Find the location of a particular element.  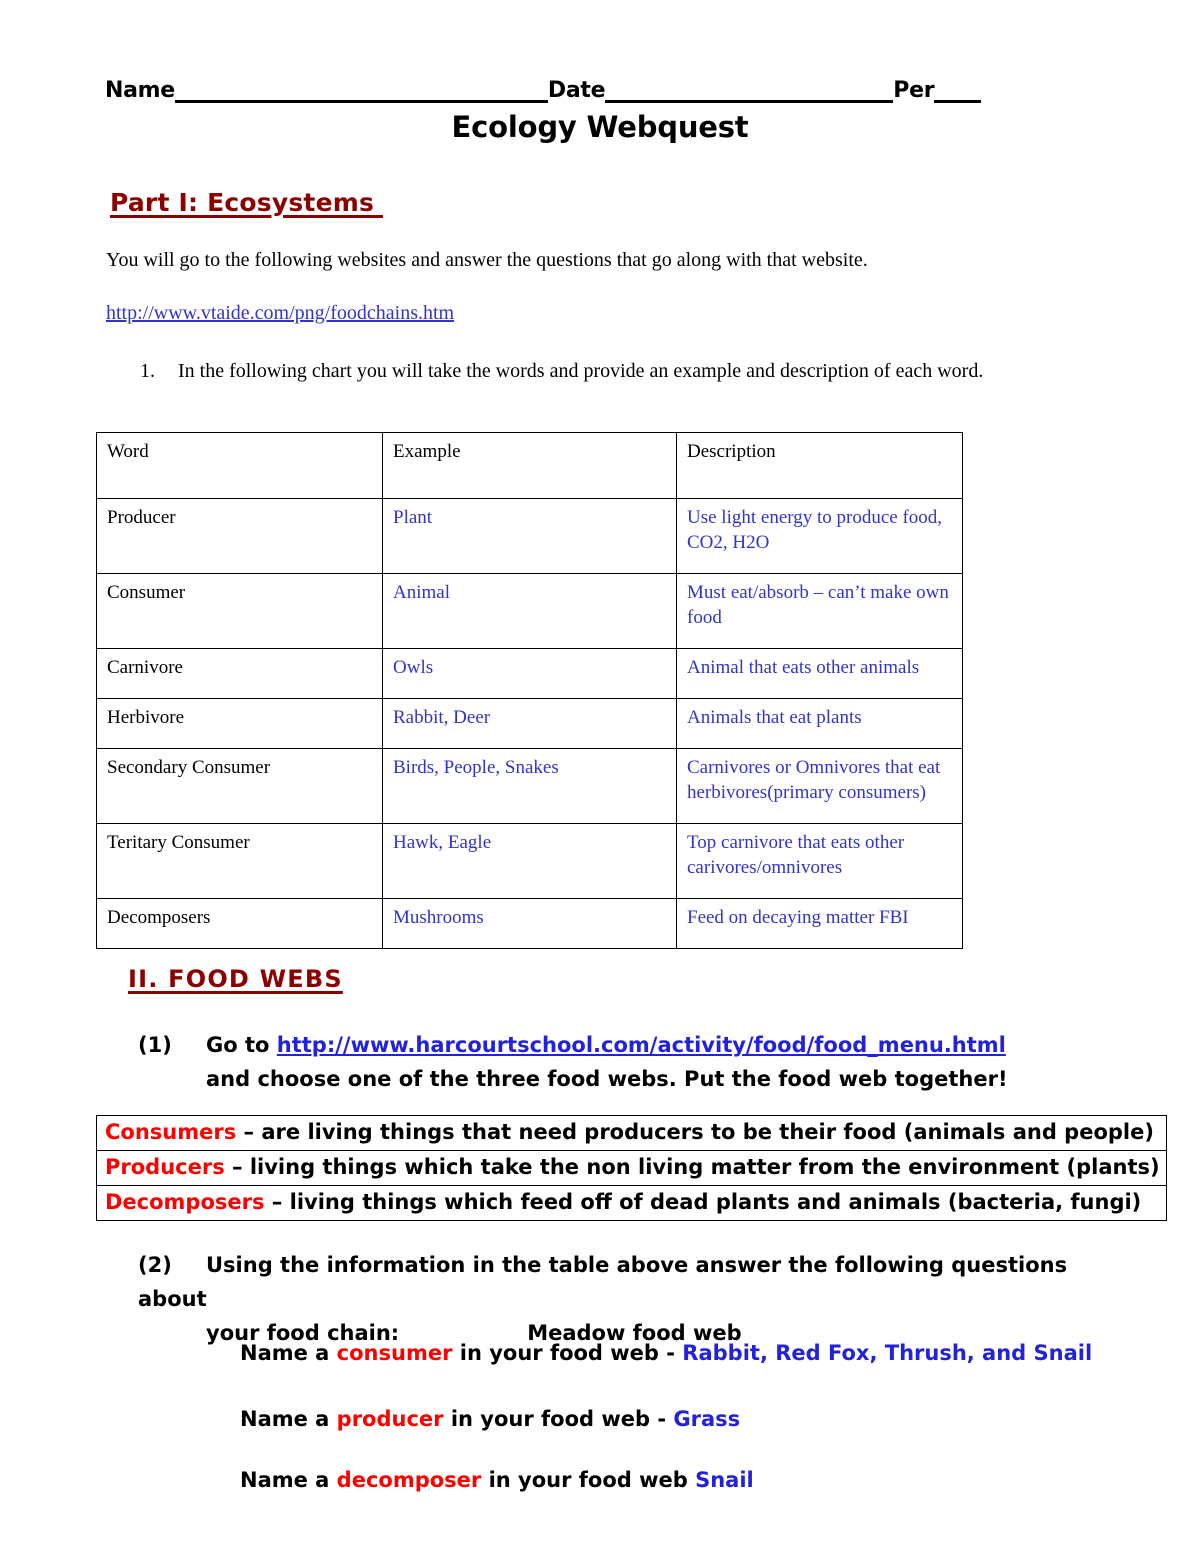

column-header-example: Example is located at coordinates (529, 465).